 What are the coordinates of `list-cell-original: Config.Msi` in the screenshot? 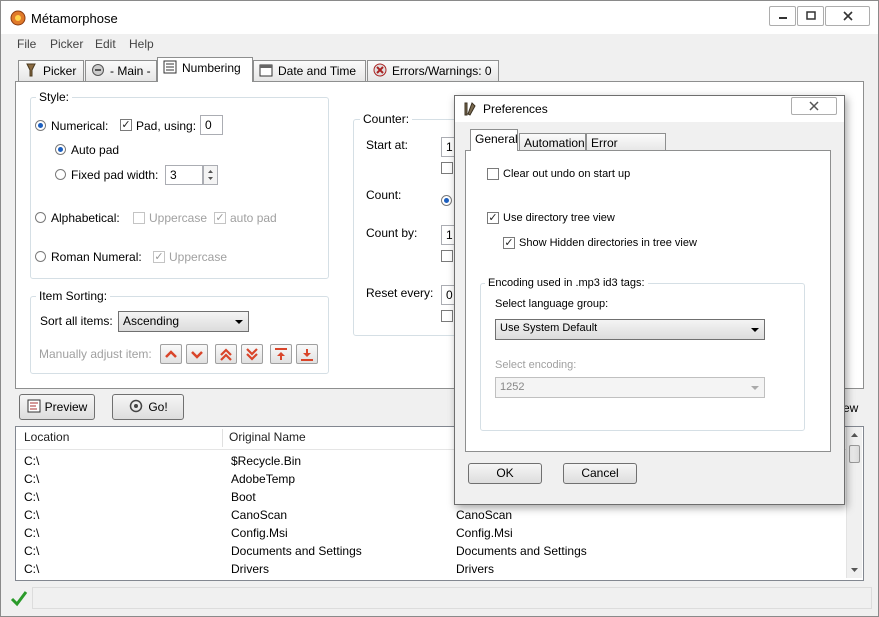 It's located at (259, 533).